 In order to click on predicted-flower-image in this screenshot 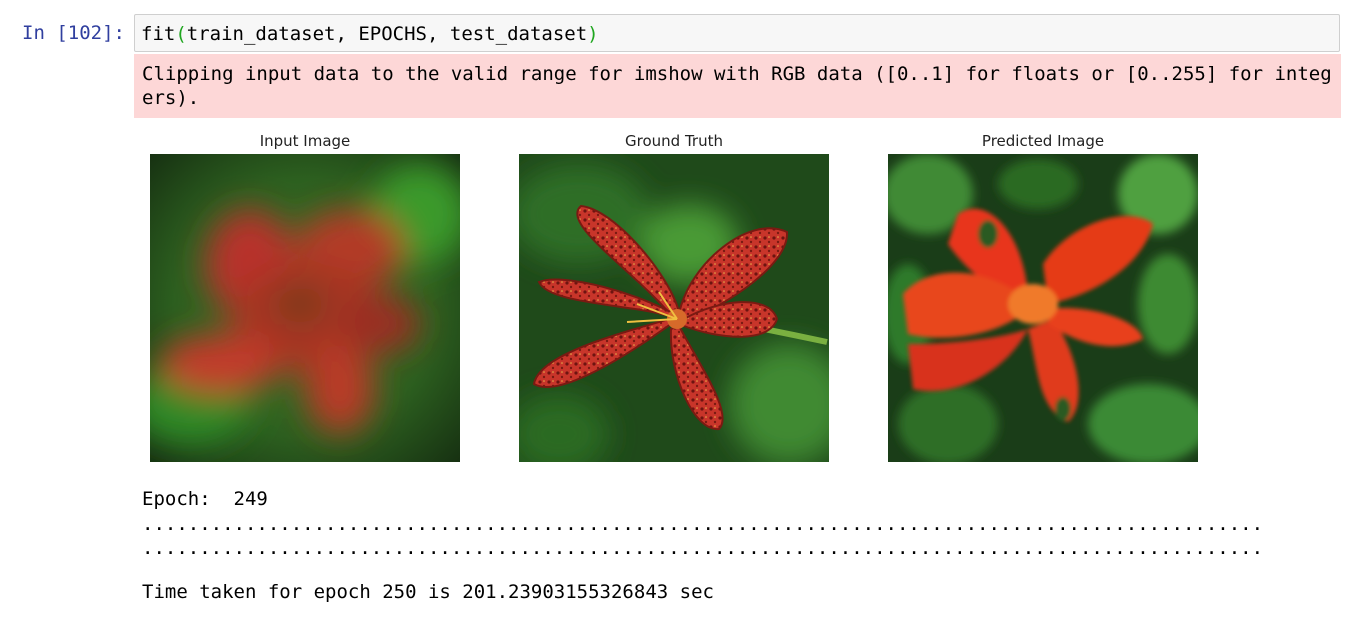, I will do `click(1043, 308)`.